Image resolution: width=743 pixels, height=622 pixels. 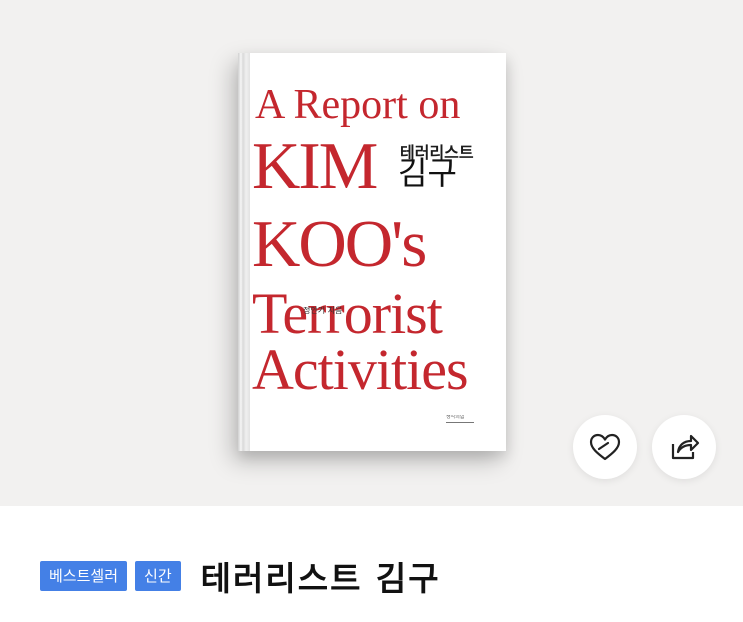 I want to click on cover-title-line-5: Activities, so click(x=360, y=369).